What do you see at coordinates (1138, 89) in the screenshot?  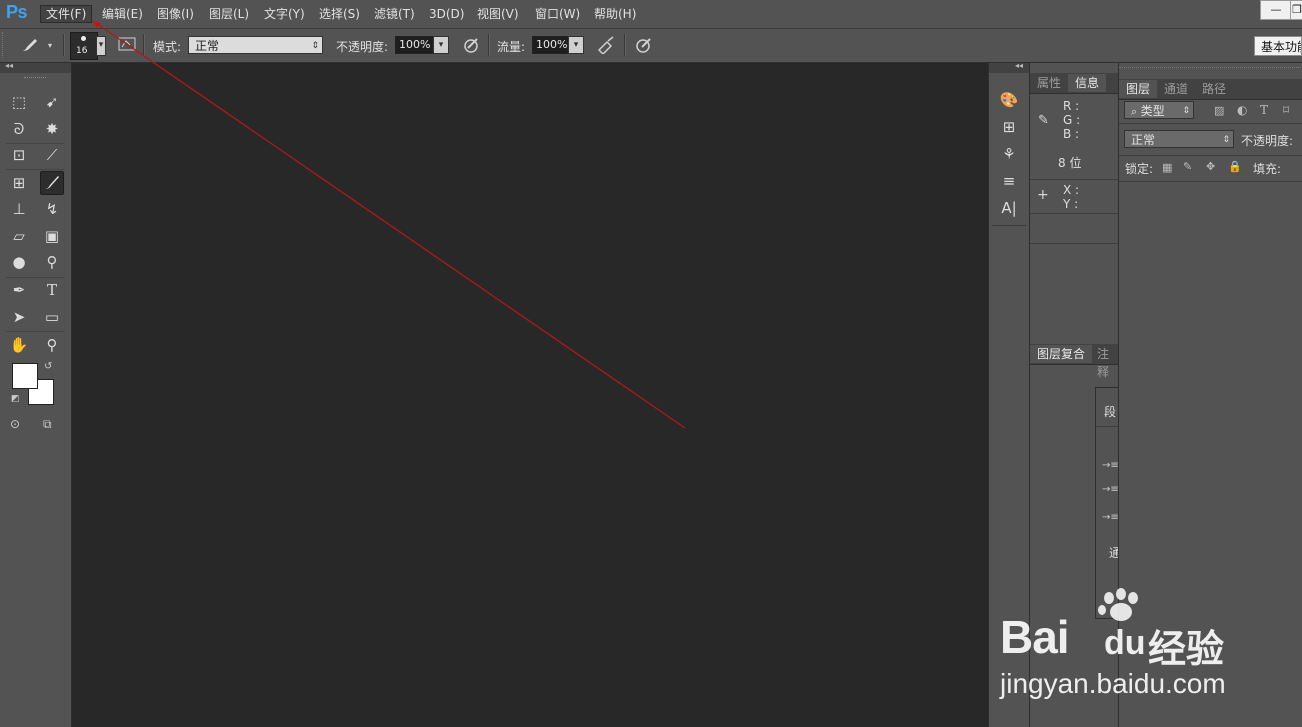 I see `tab-layers: 图层` at bounding box center [1138, 89].